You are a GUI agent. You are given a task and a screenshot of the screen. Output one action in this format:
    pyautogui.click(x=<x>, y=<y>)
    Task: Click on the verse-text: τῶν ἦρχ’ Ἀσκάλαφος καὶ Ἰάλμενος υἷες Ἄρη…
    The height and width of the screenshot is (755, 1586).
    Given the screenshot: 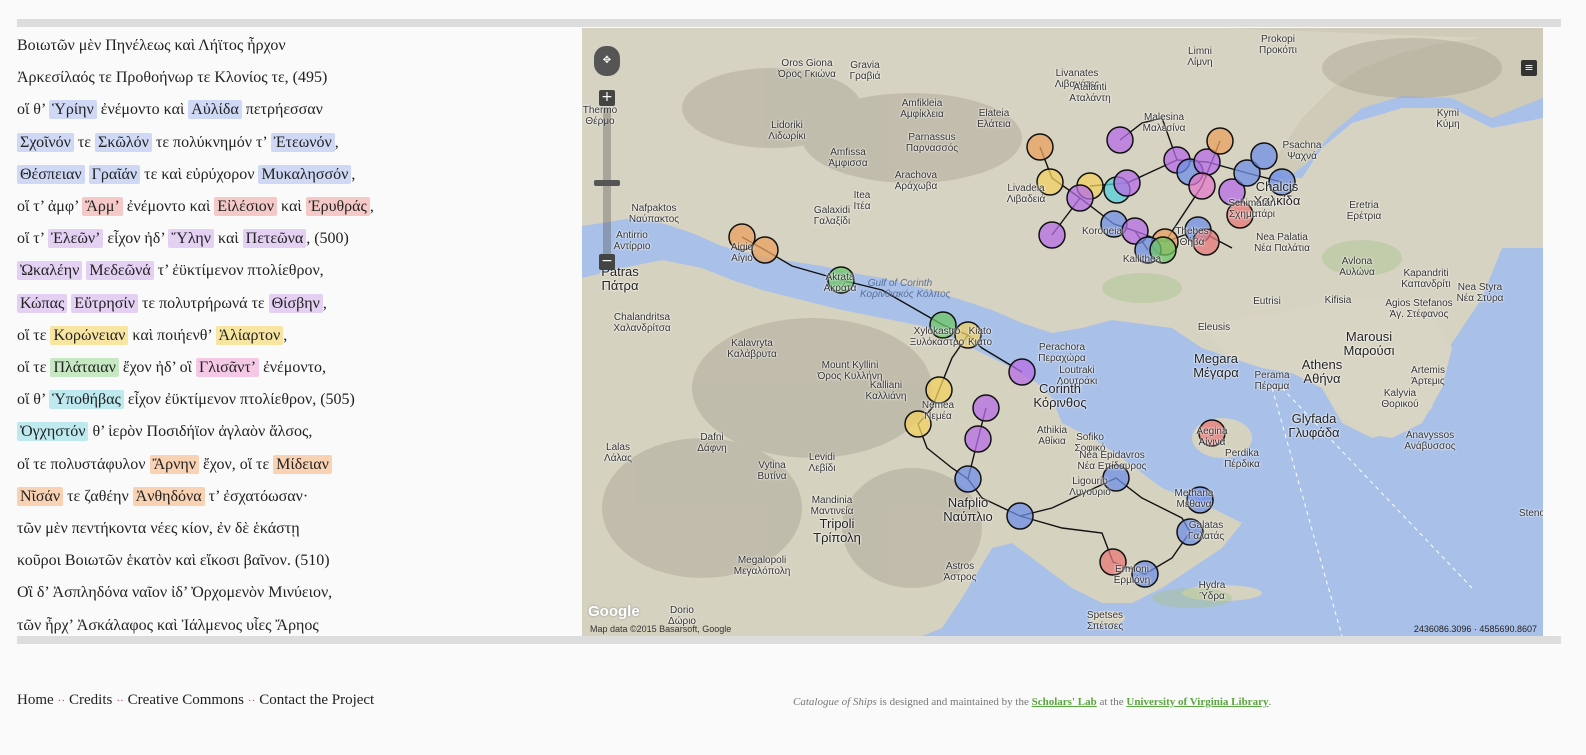 What is the action you would take?
    pyautogui.click(x=168, y=625)
    